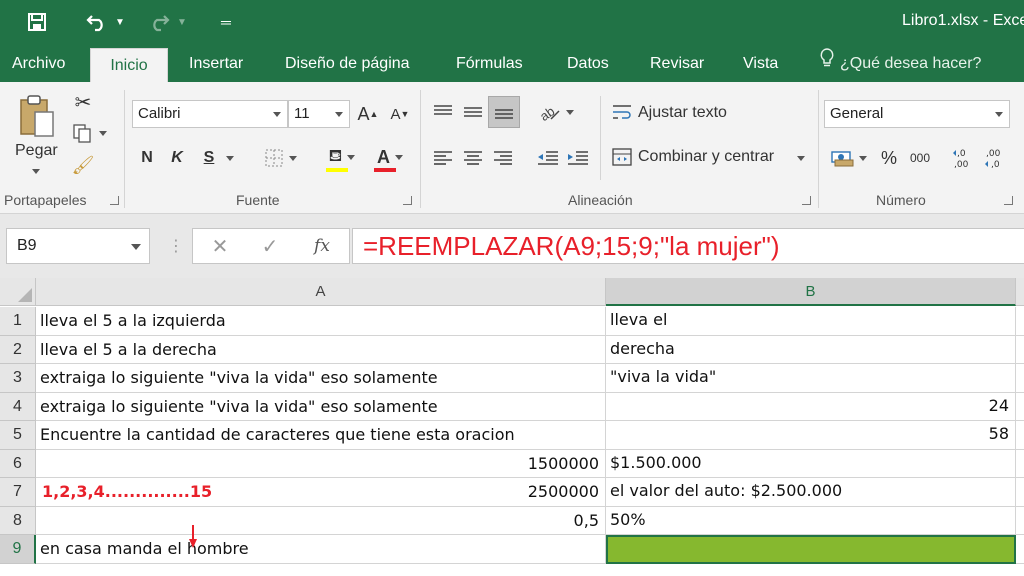 This screenshot has height=576, width=1024. Describe the element at coordinates (319, 114) in the screenshot. I see `font-size-select: 11` at that location.